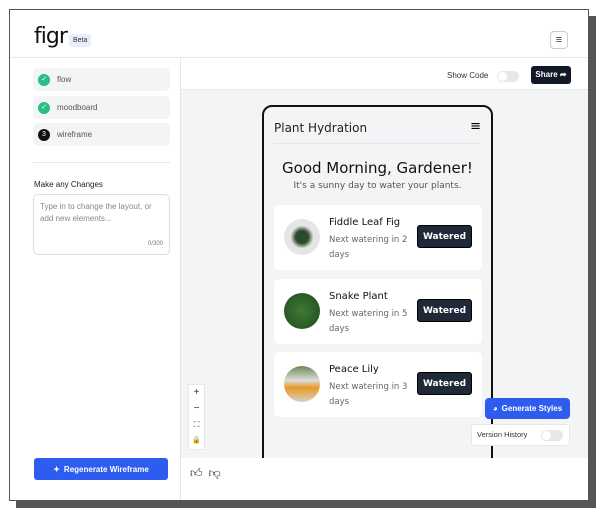 This screenshot has height=510, width=600. I want to click on version-history-panel: Version History, so click(520, 435).